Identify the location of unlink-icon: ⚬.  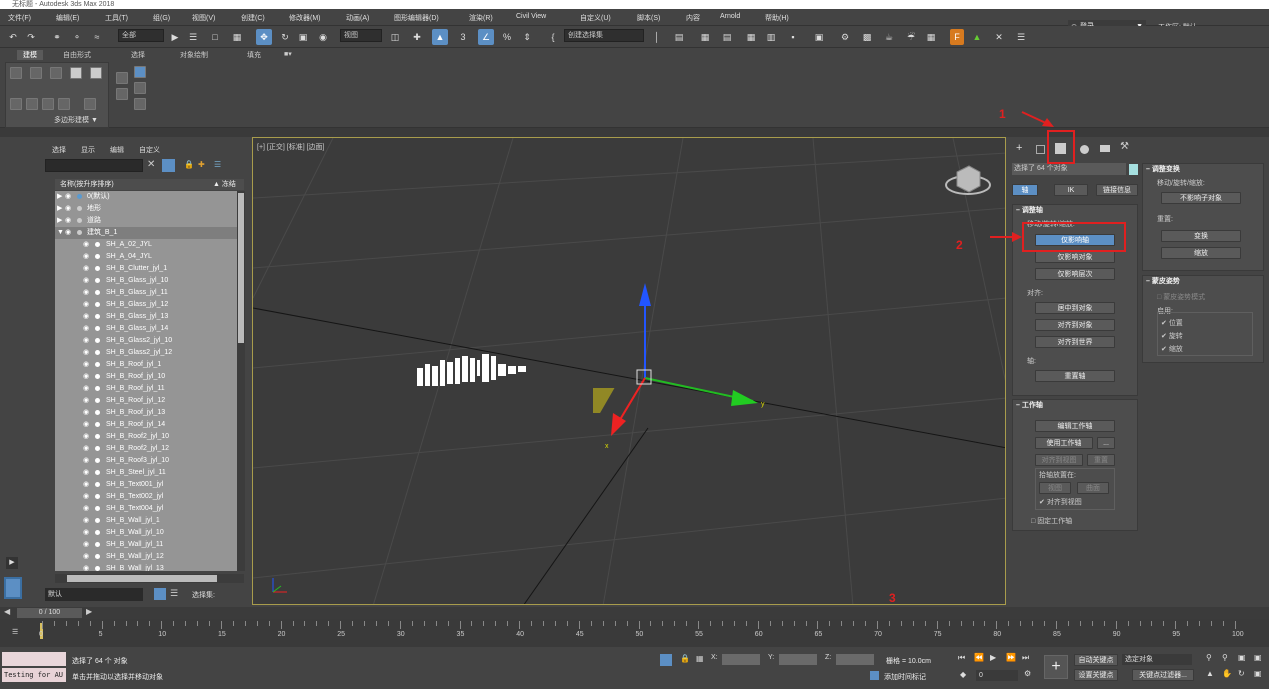
(77, 37).